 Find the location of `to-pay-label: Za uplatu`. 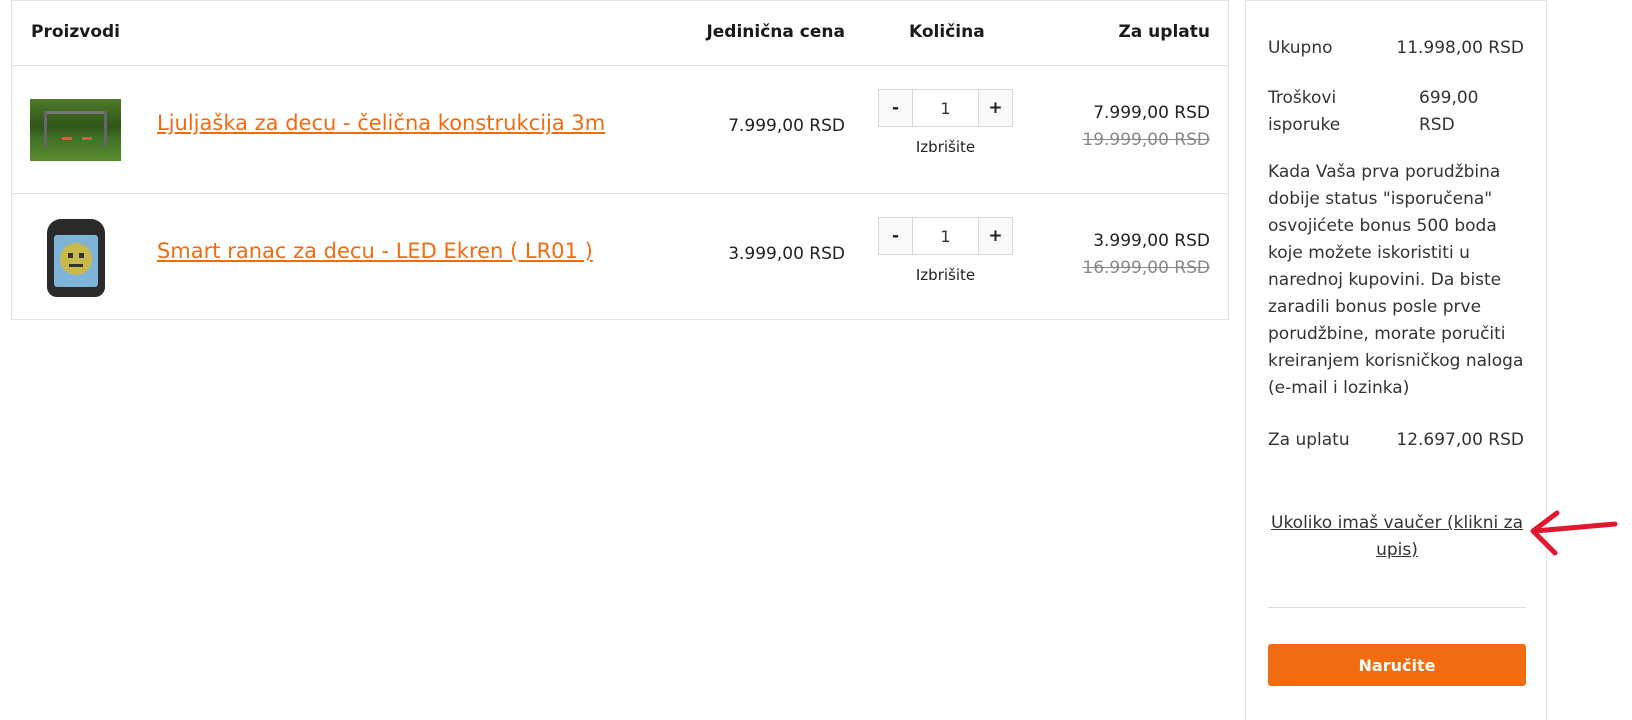

to-pay-label: Za uplatu is located at coordinates (1309, 440).